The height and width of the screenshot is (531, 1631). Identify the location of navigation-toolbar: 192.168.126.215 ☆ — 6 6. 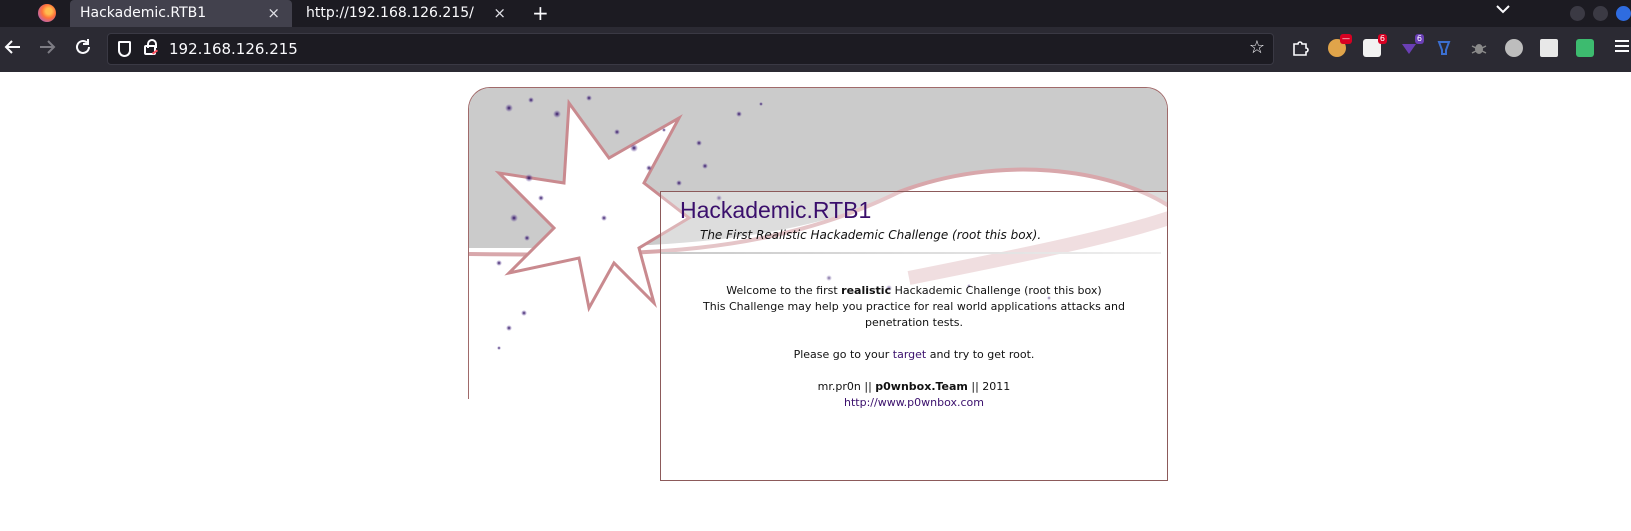
(815, 49).